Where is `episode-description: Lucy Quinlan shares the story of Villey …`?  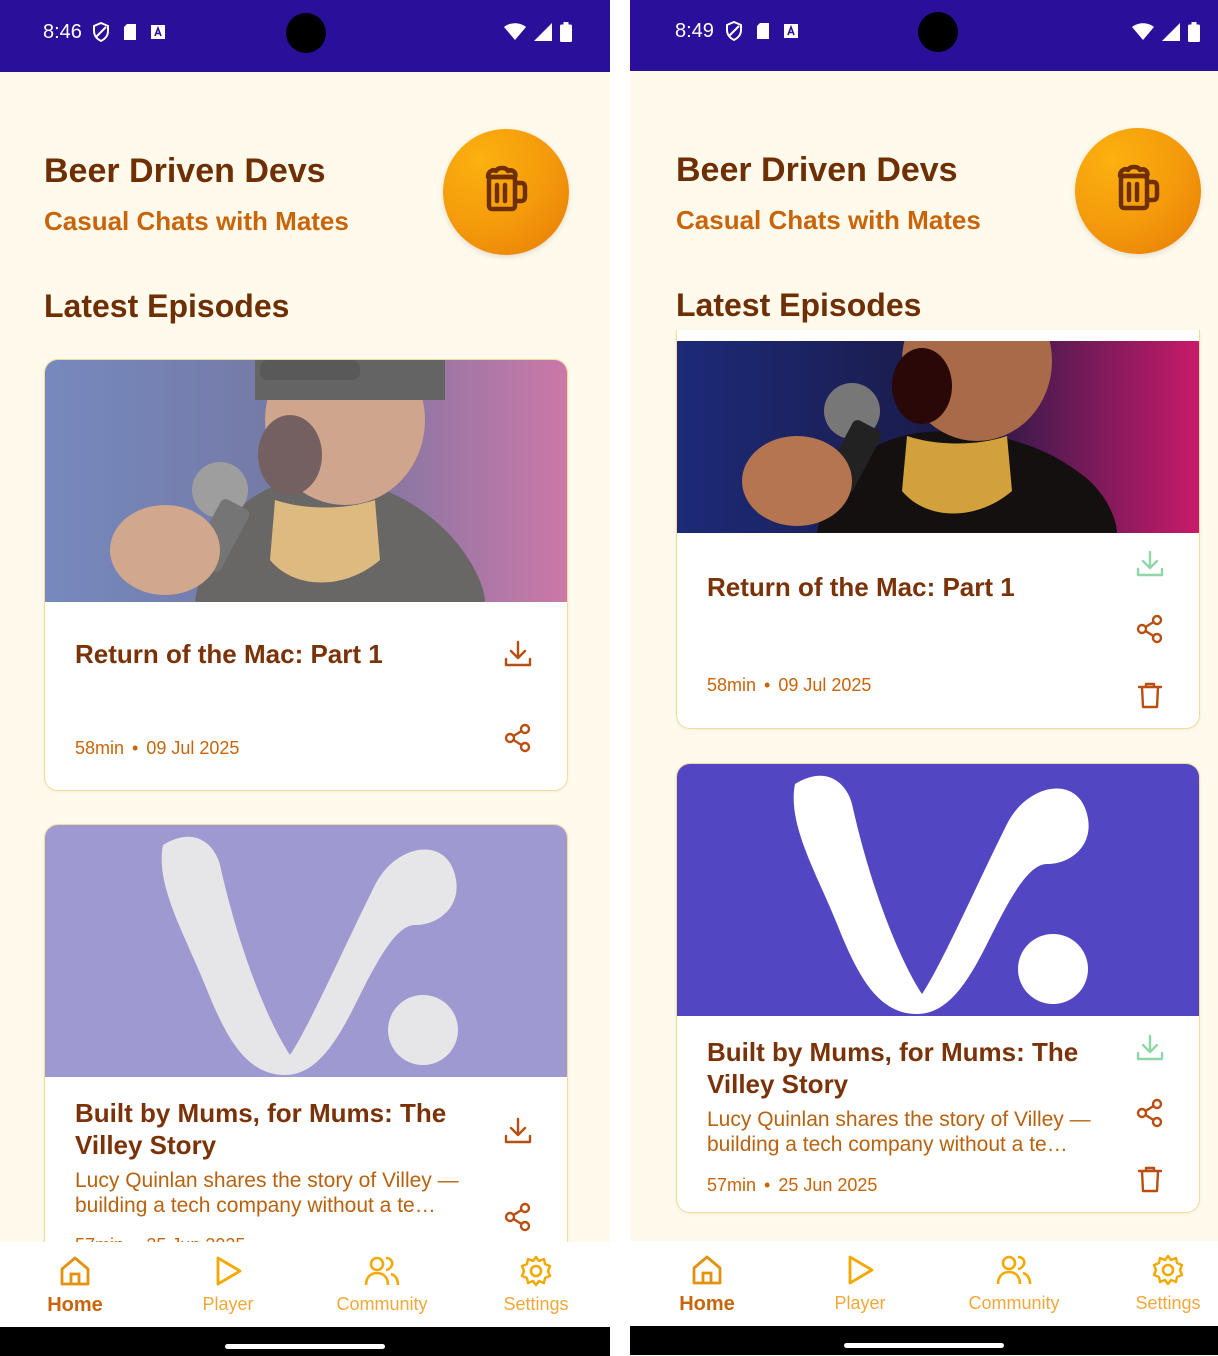
episode-description: Lucy Quinlan shares the story of Villey … is located at coordinates (899, 1132).